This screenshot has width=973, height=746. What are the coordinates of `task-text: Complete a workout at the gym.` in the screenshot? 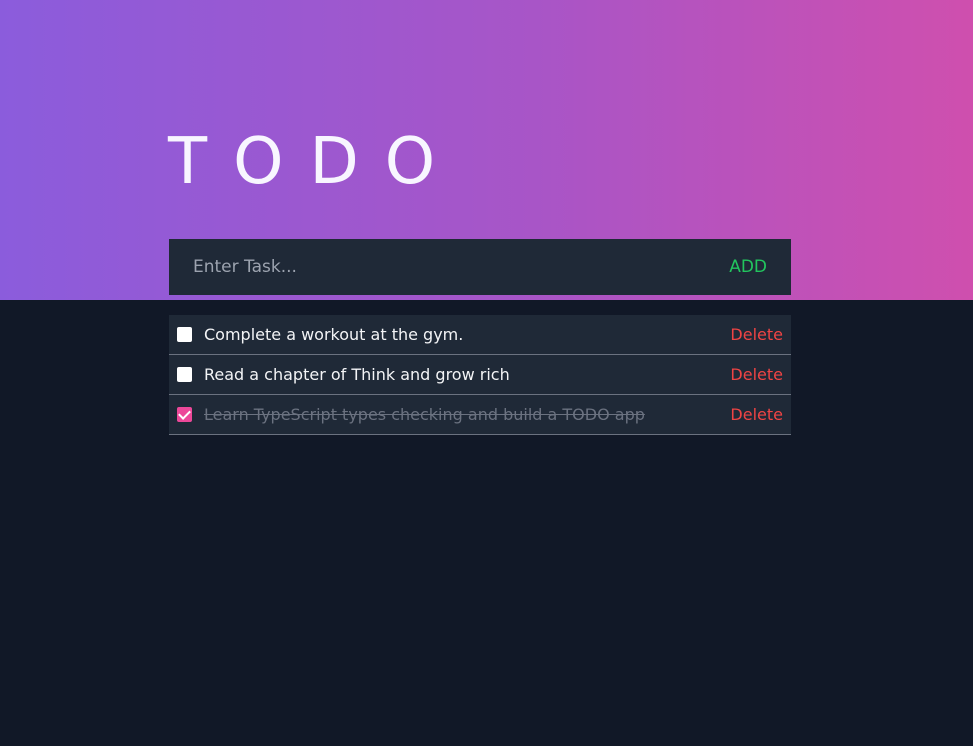 It's located at (334, 334).